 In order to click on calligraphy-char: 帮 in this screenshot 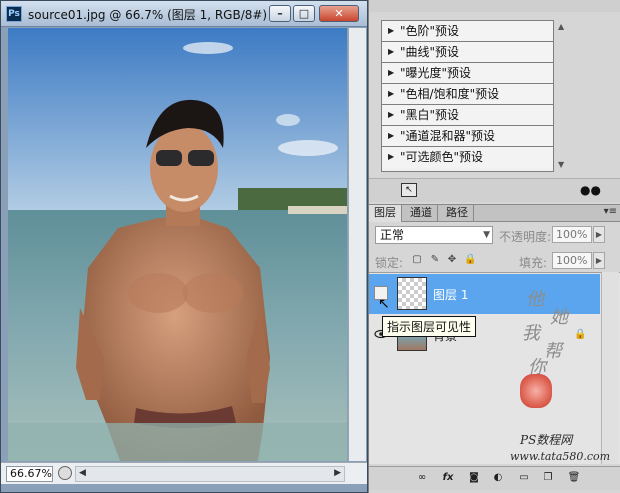, I will do `click(553, 351)`.